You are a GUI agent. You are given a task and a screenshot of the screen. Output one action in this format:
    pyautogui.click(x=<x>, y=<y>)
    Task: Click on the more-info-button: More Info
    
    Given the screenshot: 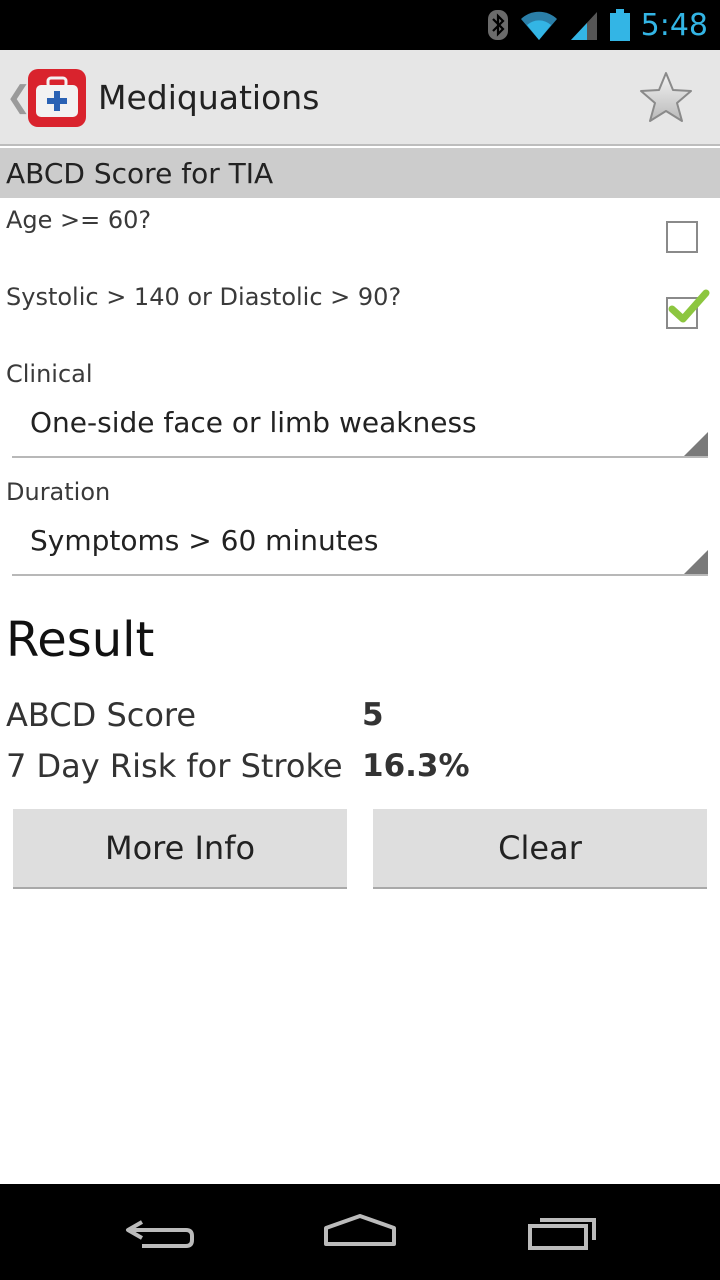 What is the action you would take?
    pyautogui.click(x=180, y=849)
    